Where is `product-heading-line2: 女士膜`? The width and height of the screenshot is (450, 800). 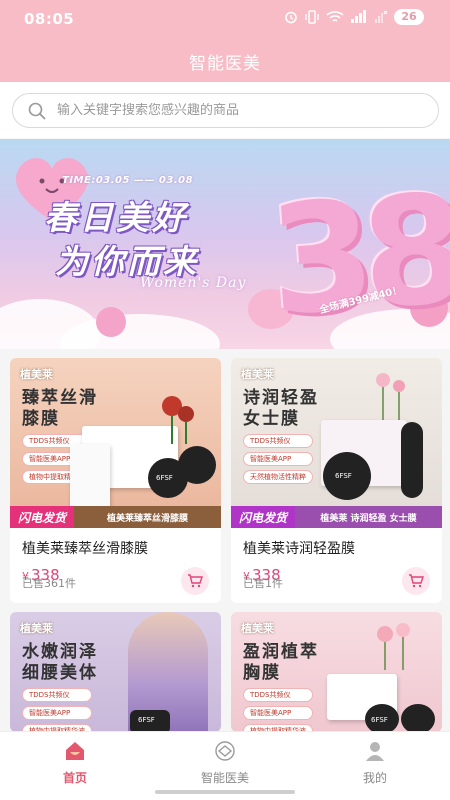
product-heading-line2: 女士膜 is located at coordinates (271, 419).